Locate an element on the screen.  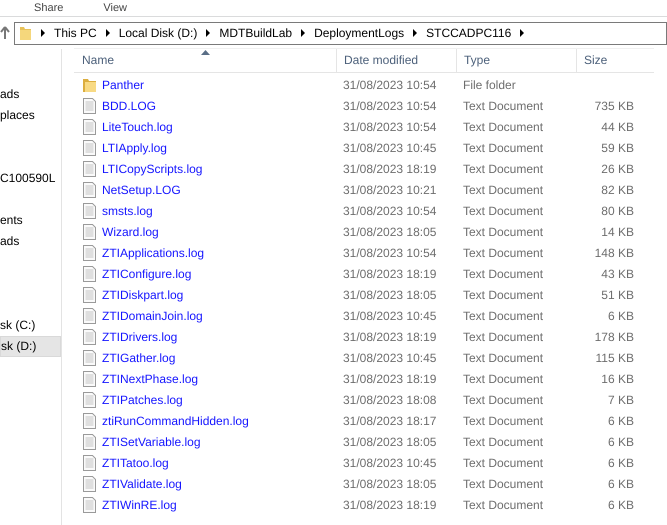
breadcrumb: MDTBuildLab is located at coordinates (255, 33).